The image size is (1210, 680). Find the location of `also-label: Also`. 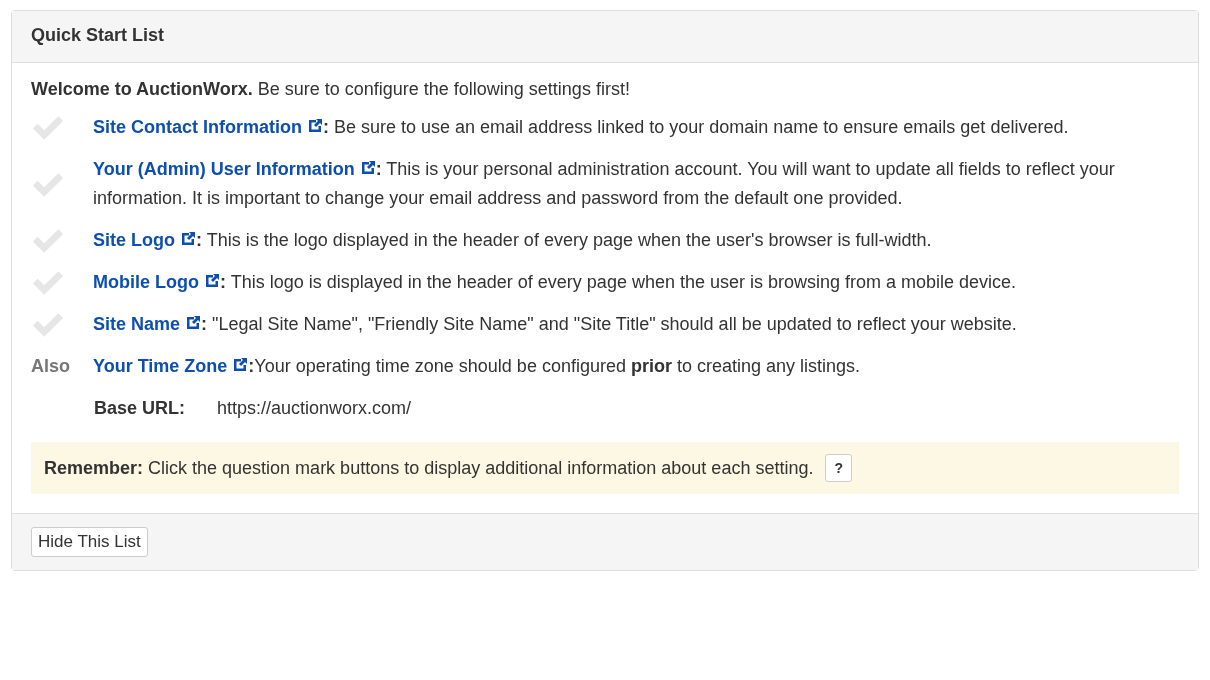

also-label: Also is located at coordinates (50, 366).